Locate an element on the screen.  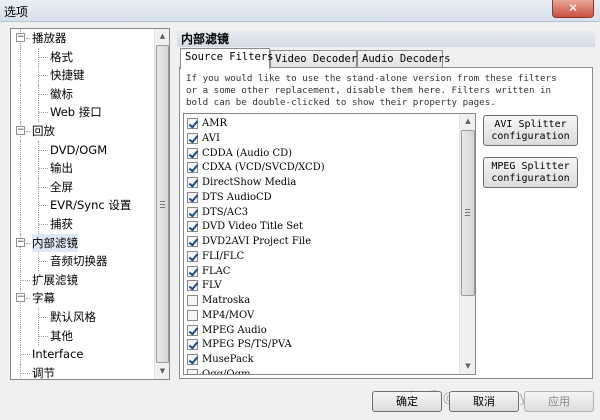
tree-item: 音频切换器 is located at coordinates (83, 261).